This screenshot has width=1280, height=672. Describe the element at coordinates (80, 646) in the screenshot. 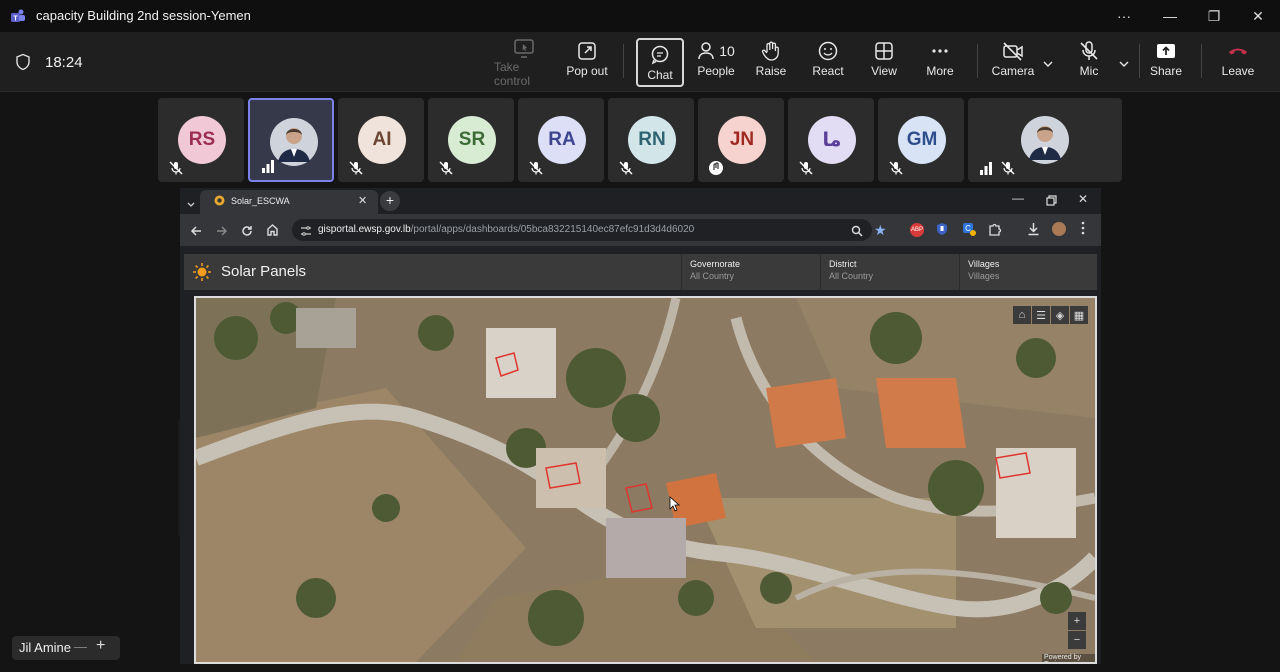

I see `name-tag-minimize-icon: —` at that location.